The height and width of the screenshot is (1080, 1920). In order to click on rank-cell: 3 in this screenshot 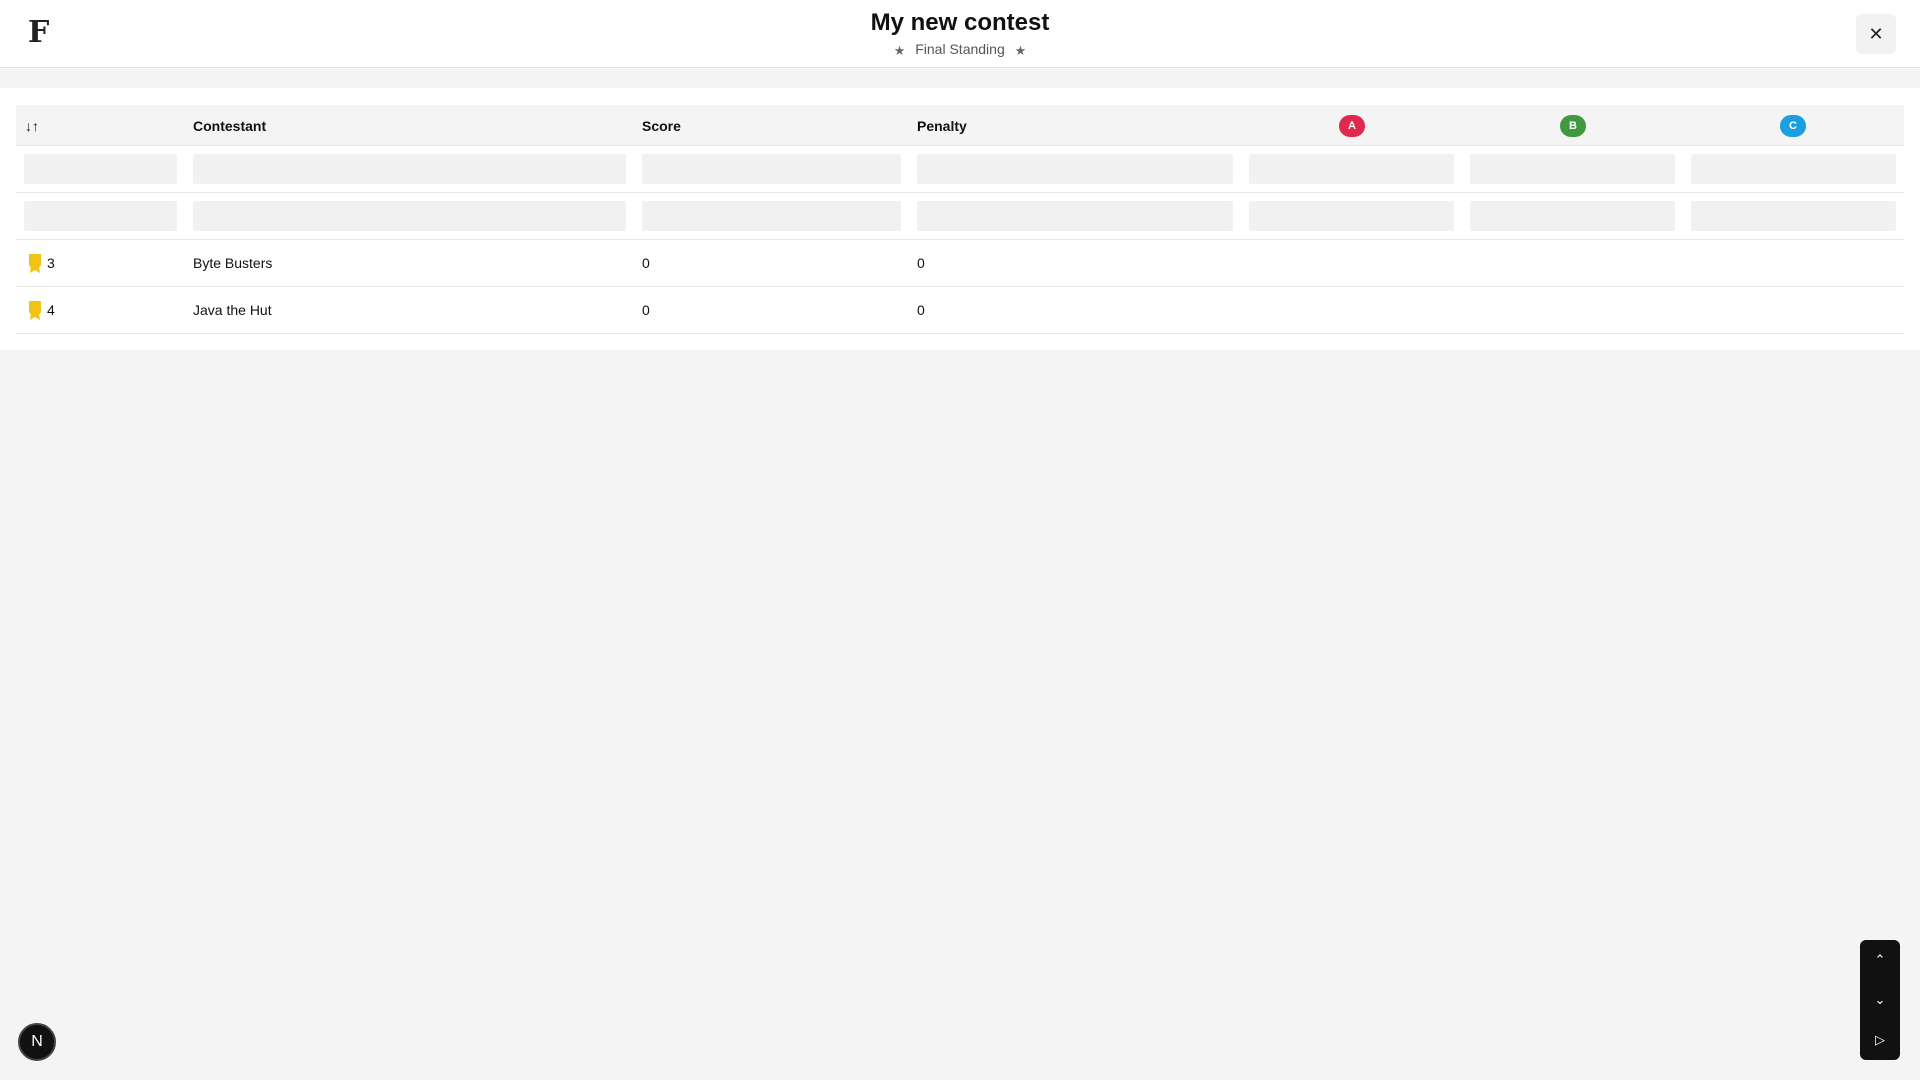, I will do `click(41, 263)`.